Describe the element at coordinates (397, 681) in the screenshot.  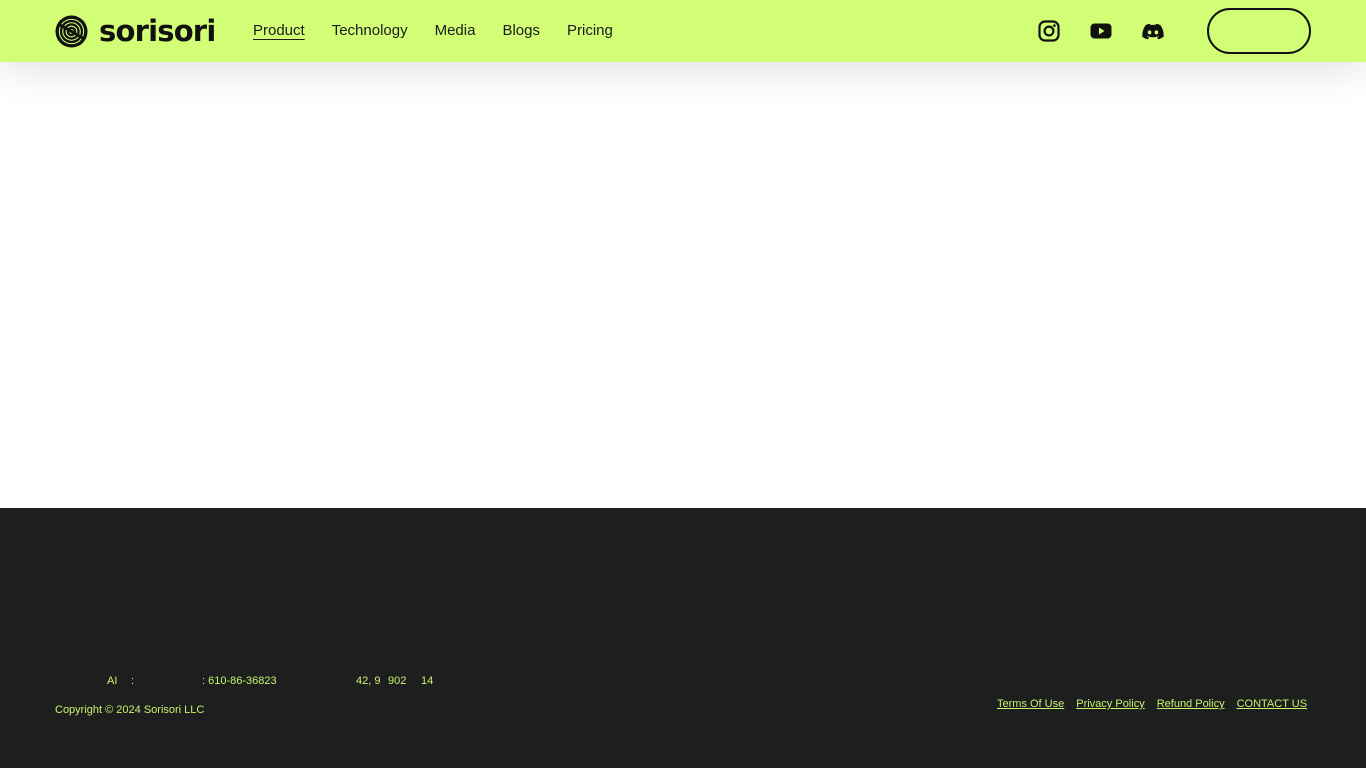
I see `company-info-fragment: 902` at that location.